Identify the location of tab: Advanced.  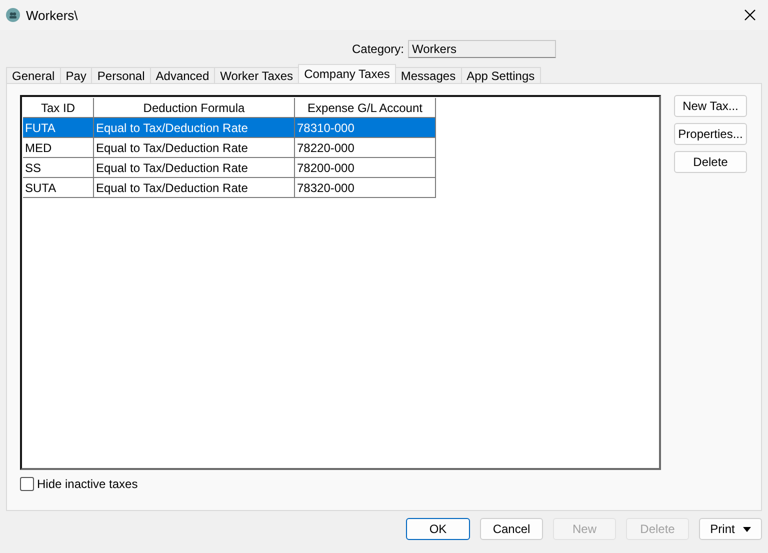
(183, 75).